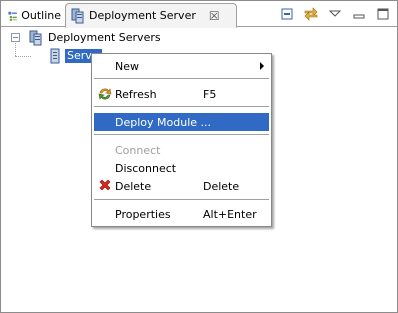  I want to click on close-icon: ☒, so click(214, 16).